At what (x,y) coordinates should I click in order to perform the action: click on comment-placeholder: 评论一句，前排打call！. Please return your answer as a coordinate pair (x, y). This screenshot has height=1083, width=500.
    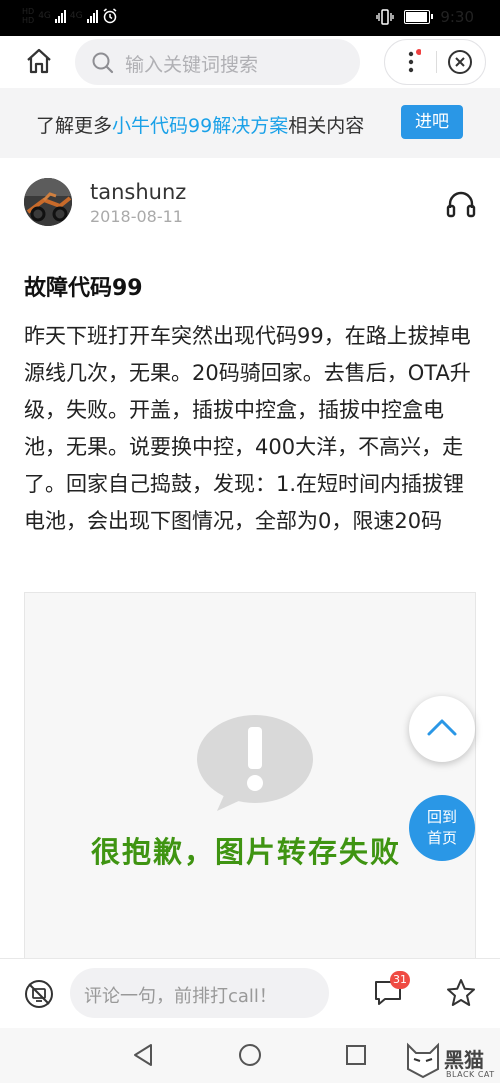
    Looking at the image, I should click on (180, 995).